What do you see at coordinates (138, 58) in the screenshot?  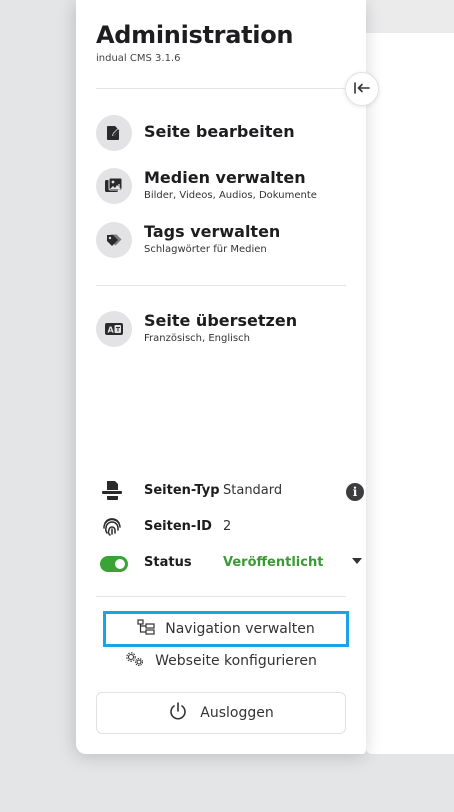 I see `cms-version: indual CMS 3.1.6` at bounding box center [138, 58].